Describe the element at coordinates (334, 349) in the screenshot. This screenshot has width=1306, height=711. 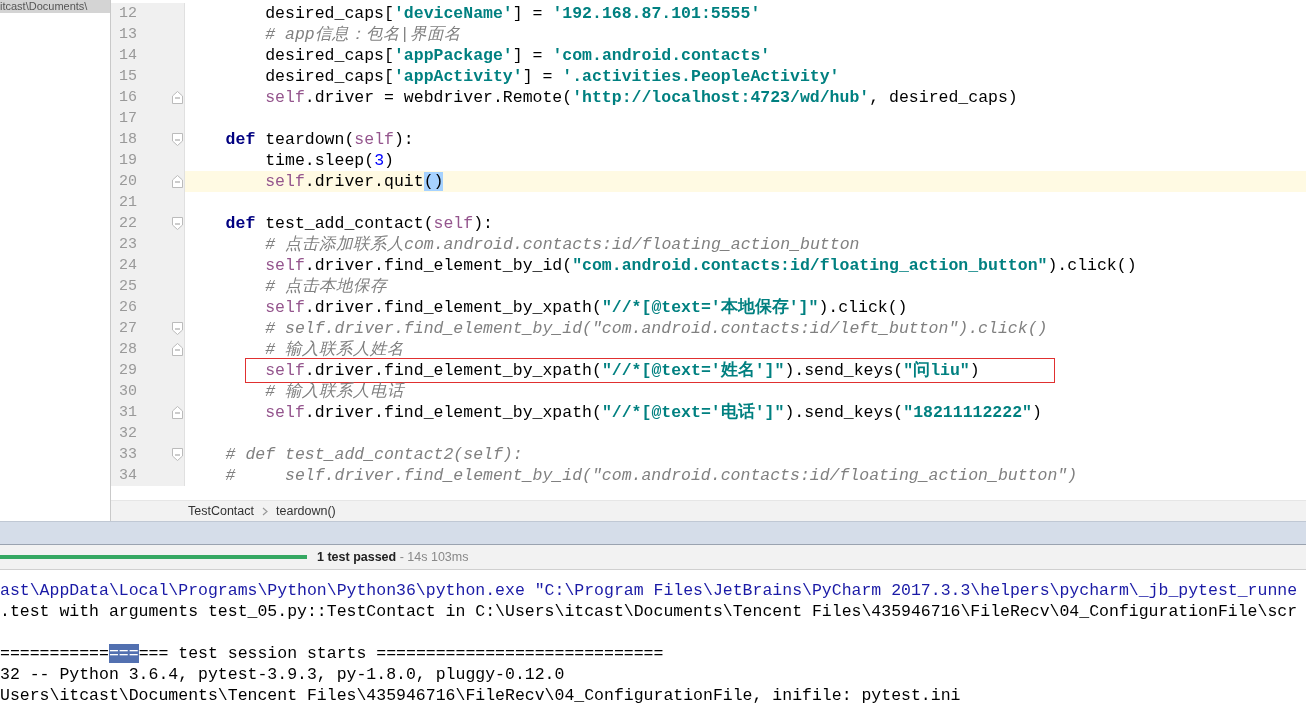
I see `code-line: # 输入联系人姓名` at that location.